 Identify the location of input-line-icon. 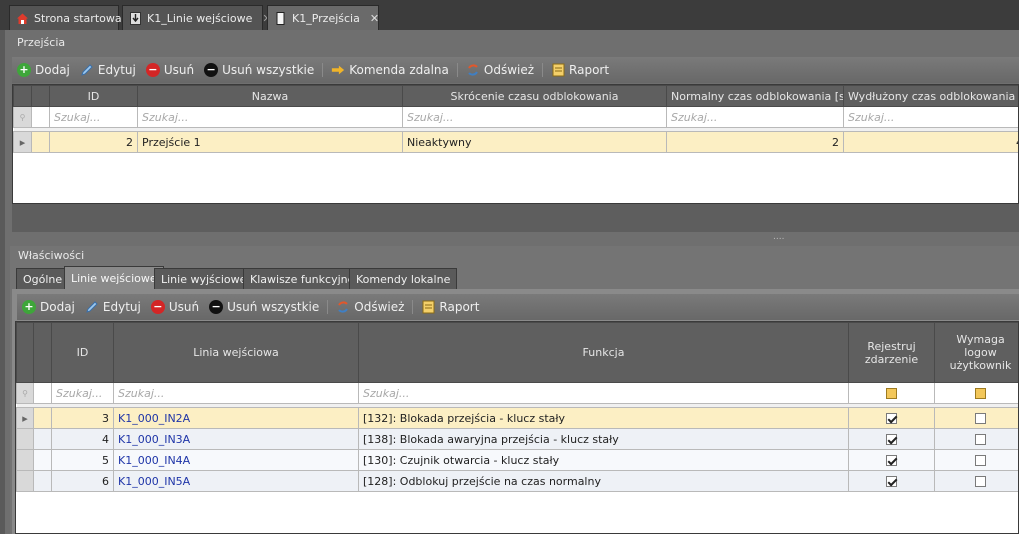
(135, 18).